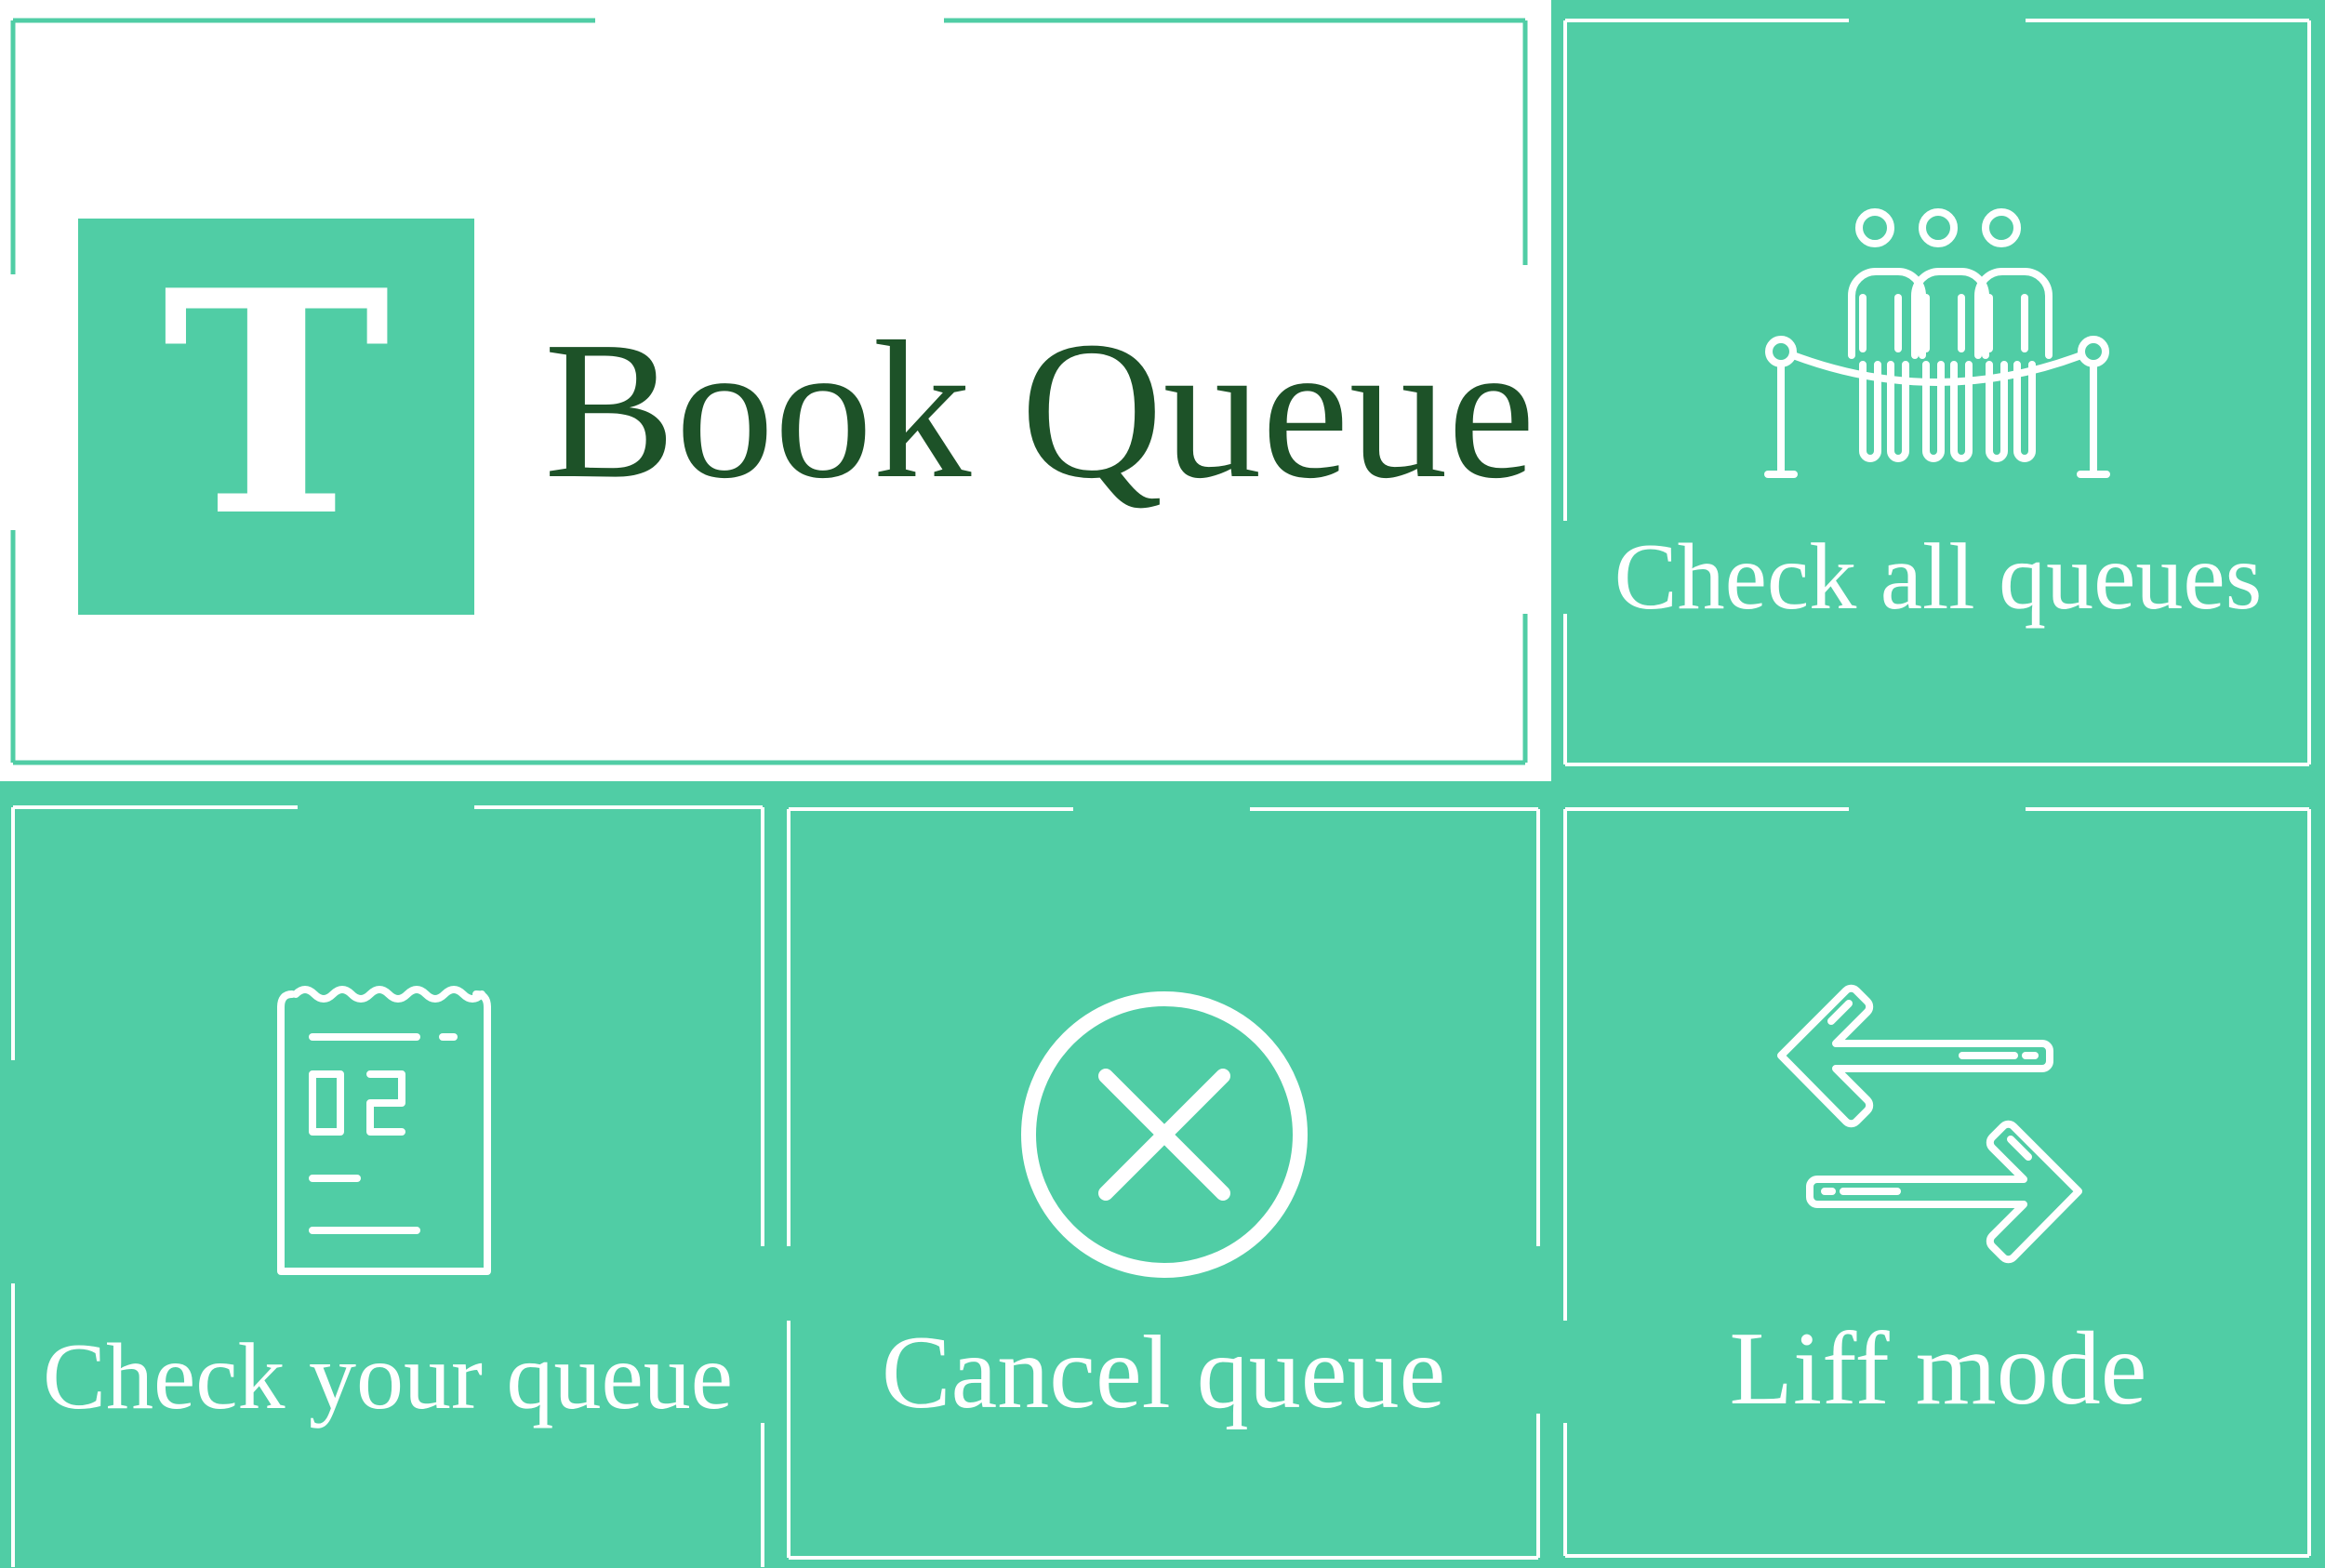 This screenshot has width=2325, height=1568. I want to click on app-title: Book Queue, so click(1039, 409).